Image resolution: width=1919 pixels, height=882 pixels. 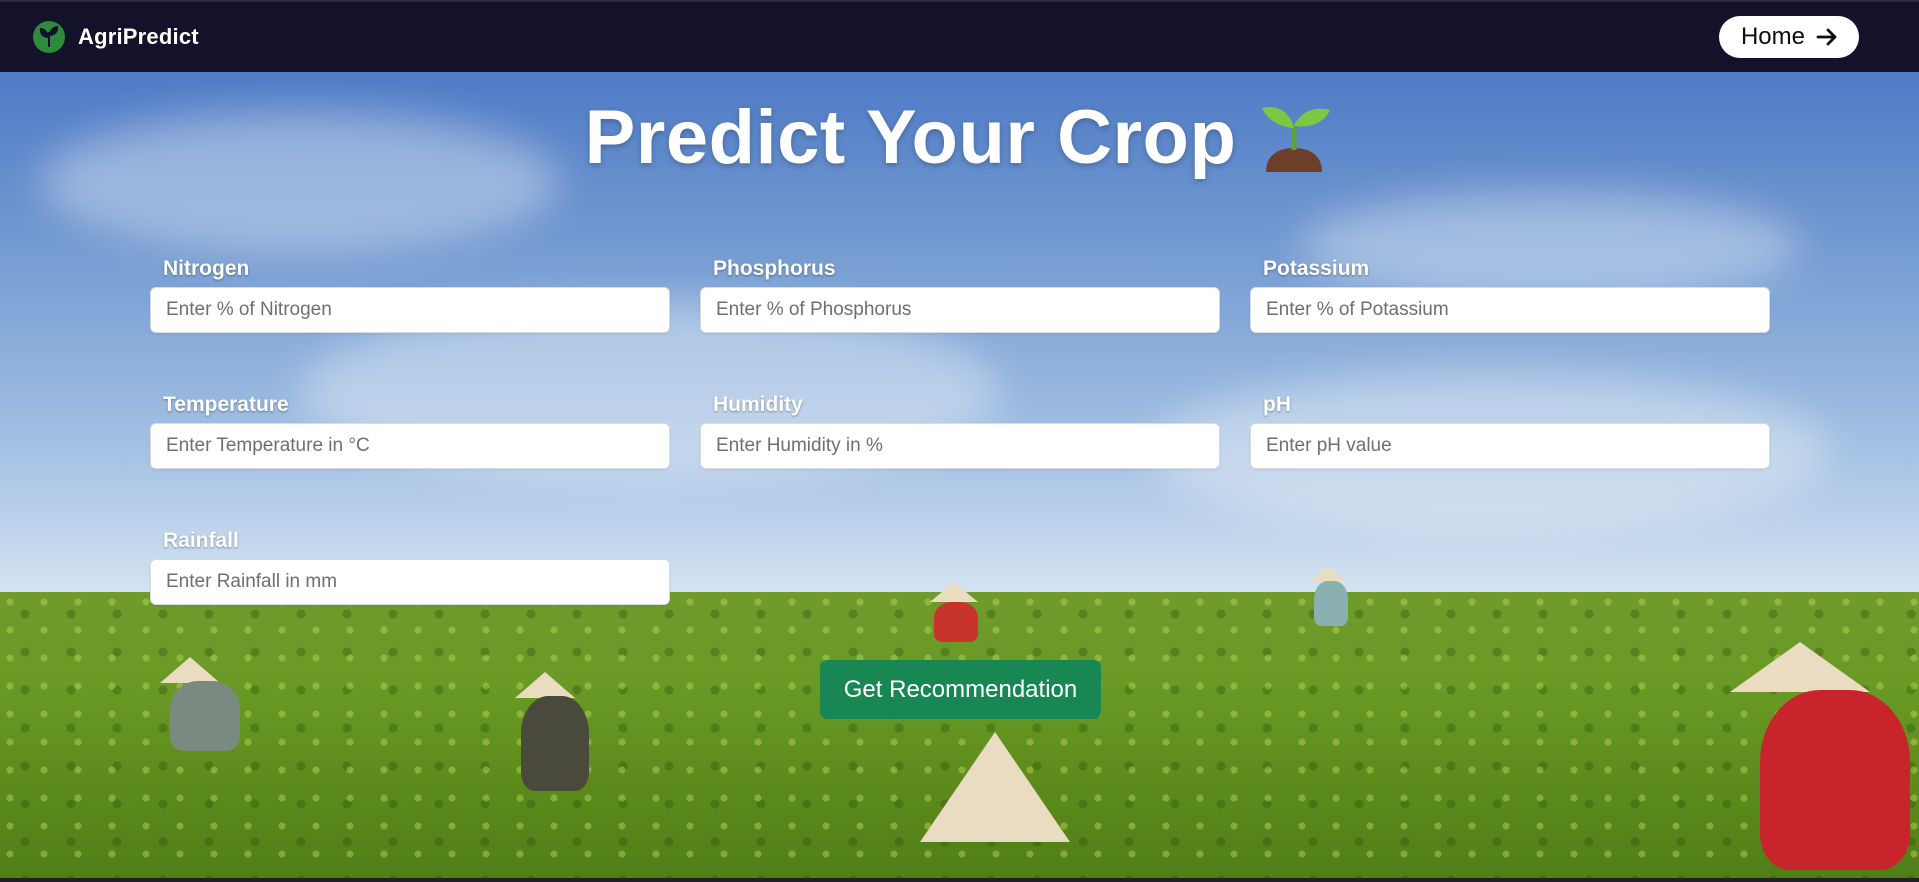 I want to click on navbar: AgriPredict Home, so click(x=959, y=37).